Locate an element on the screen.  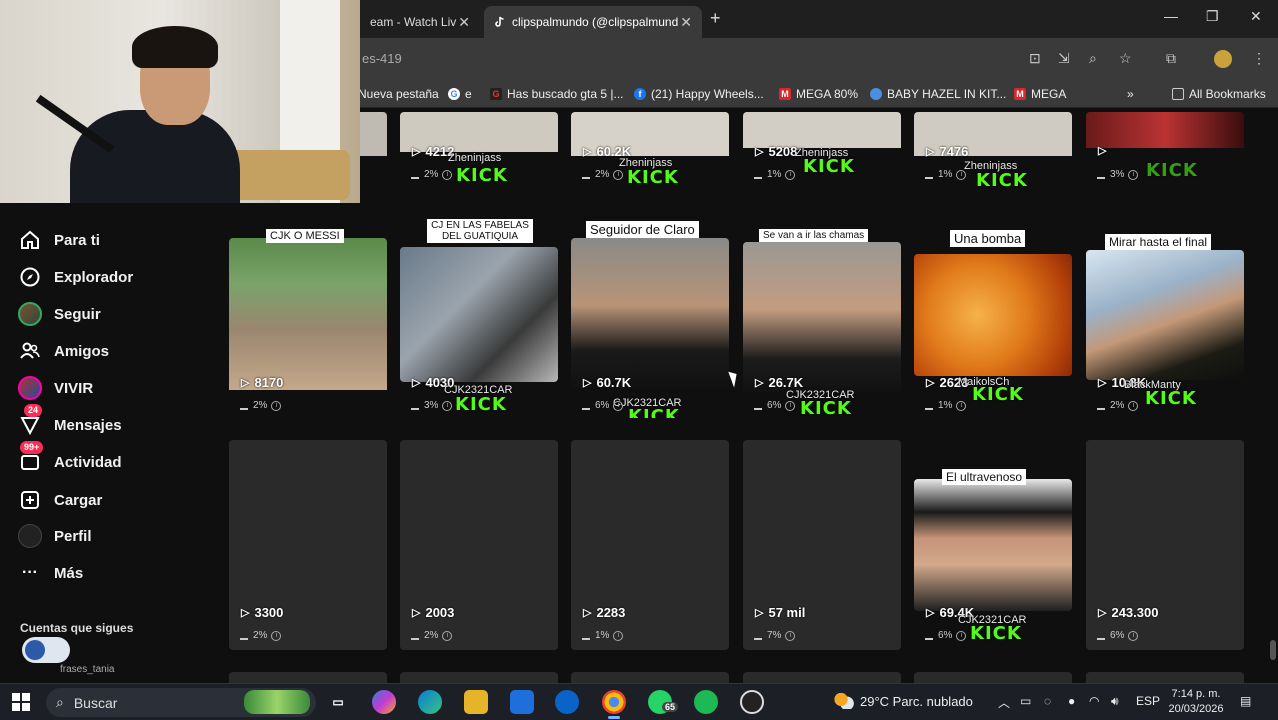
sidebar-item-mensajes: 24 Mensajes is located at coordinates (70, 422).